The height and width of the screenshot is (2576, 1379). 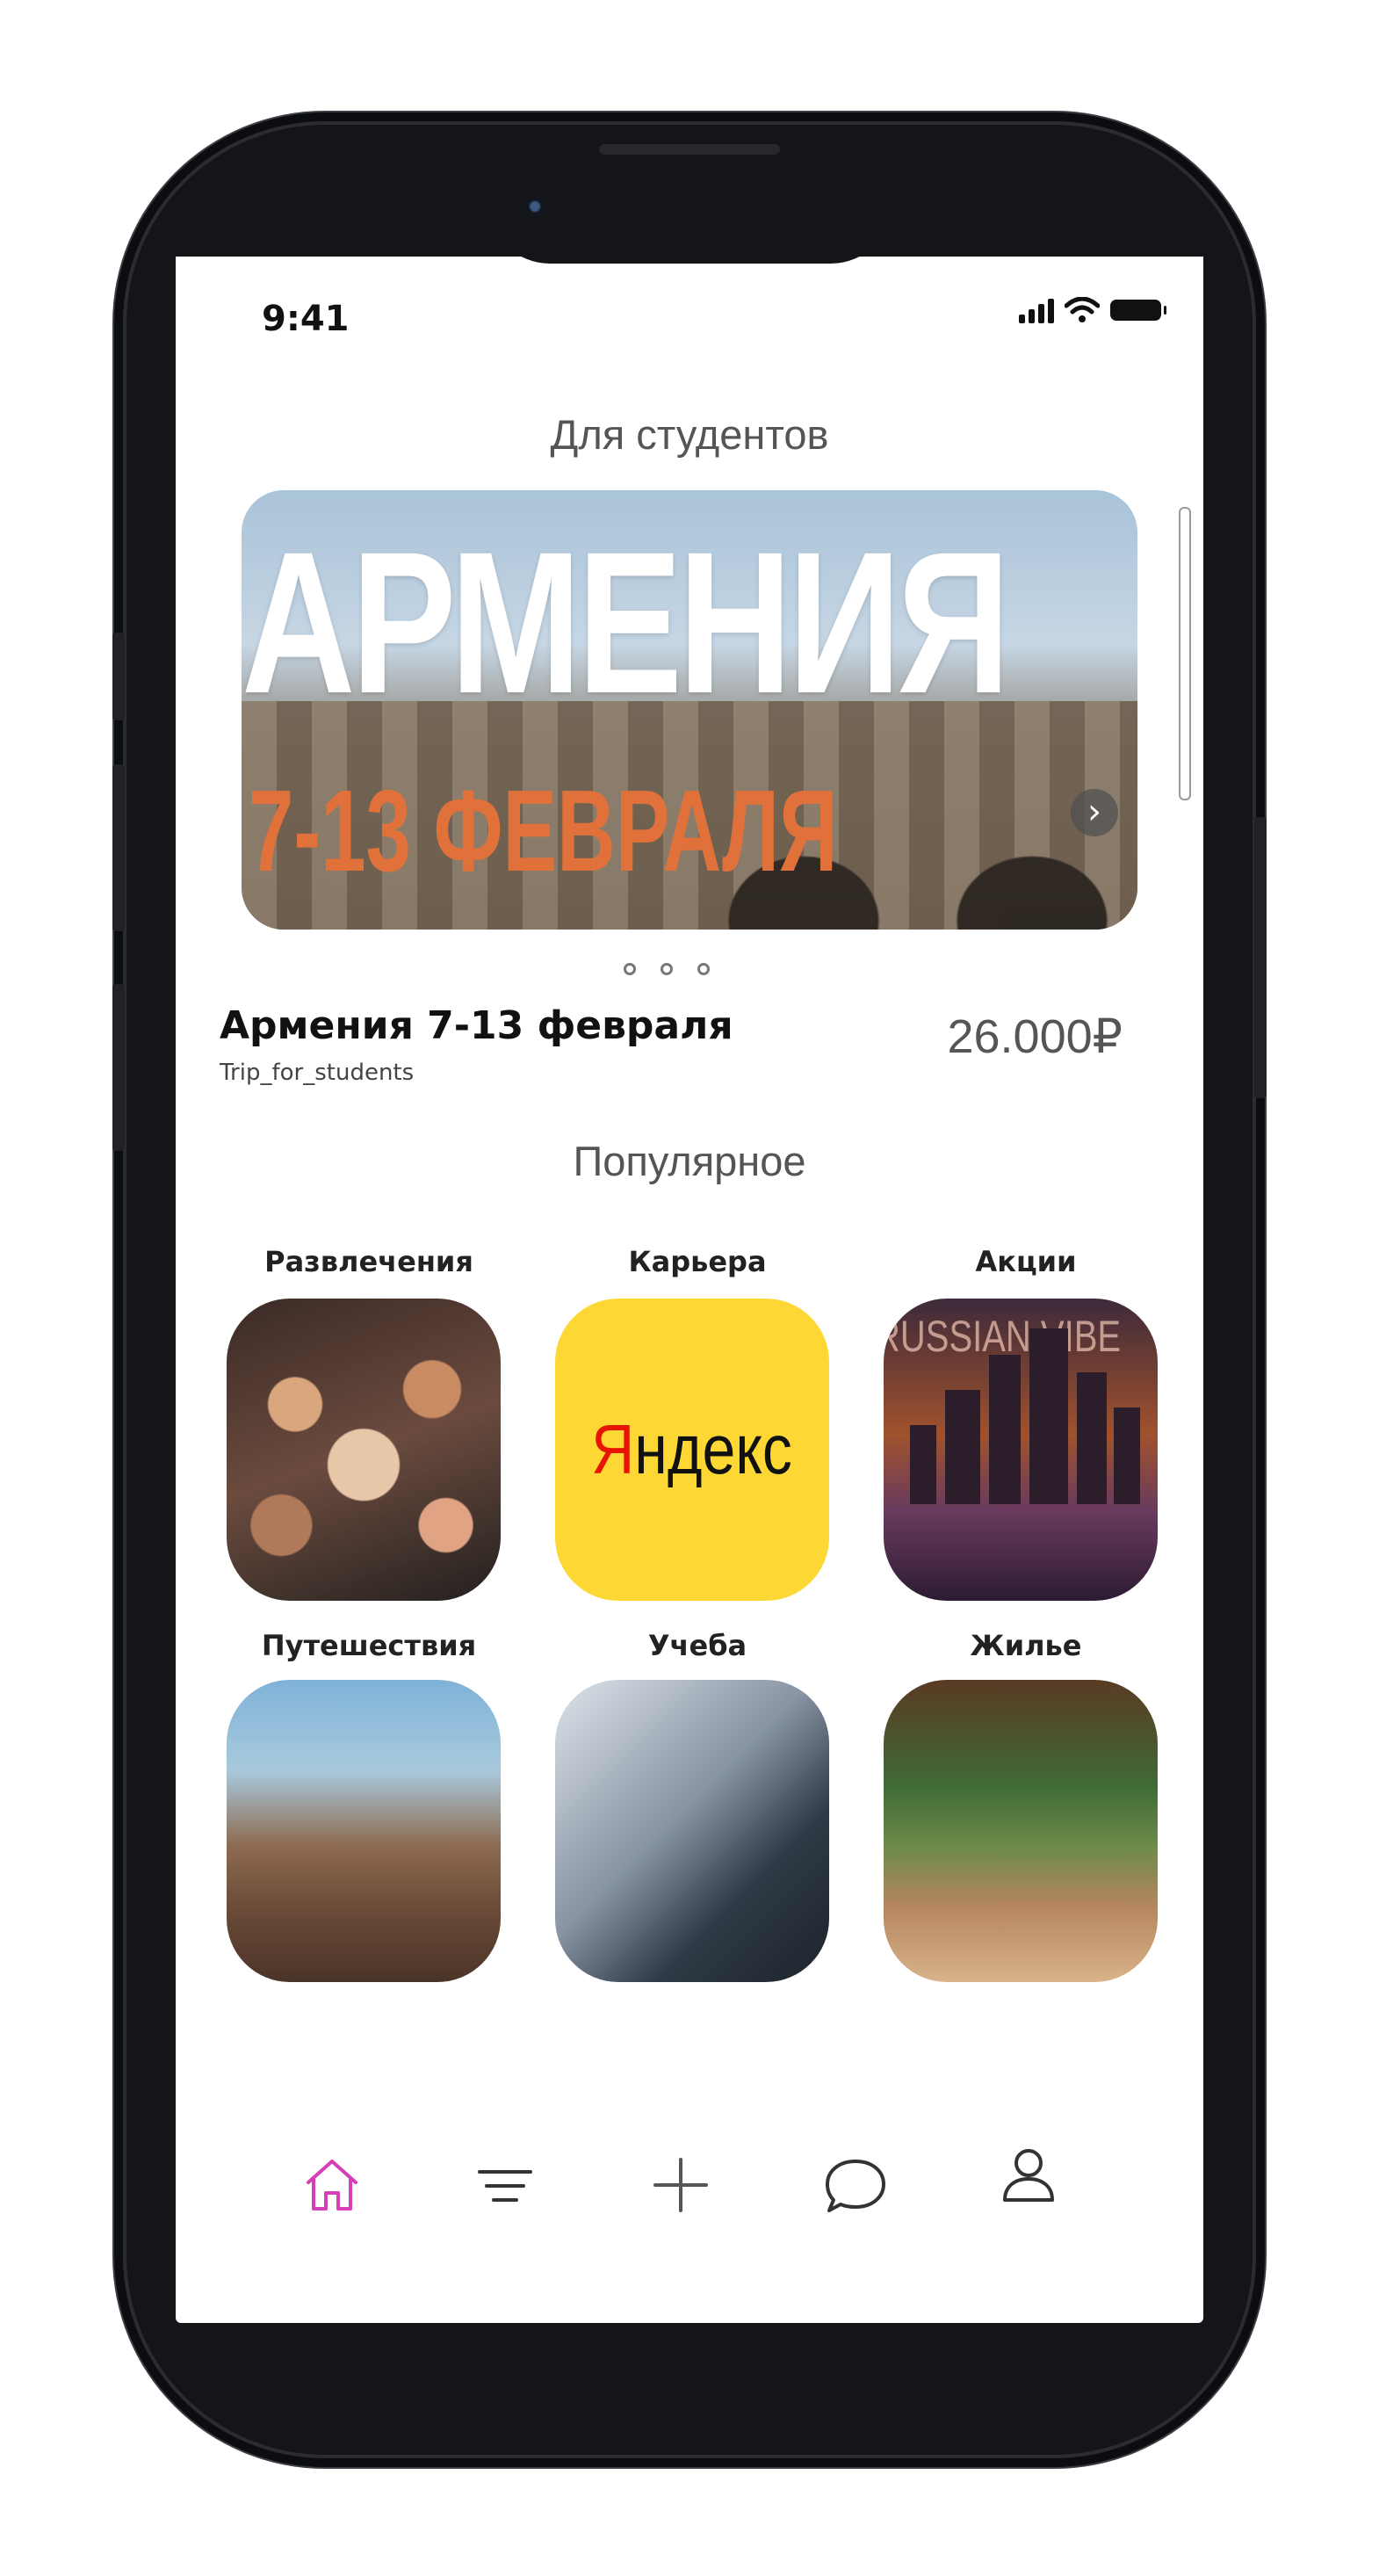 I want to click on phone-notch, so click(x=690, y=202).